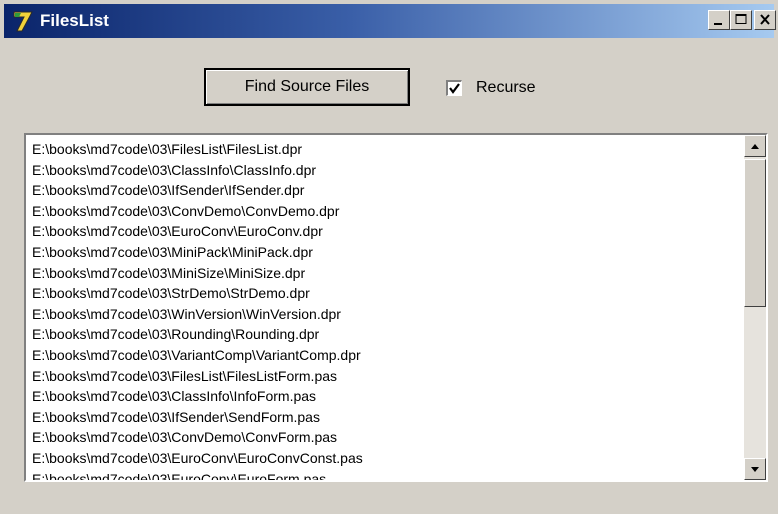  I want to click on recurse-checkbox-box, so click(454, 88).